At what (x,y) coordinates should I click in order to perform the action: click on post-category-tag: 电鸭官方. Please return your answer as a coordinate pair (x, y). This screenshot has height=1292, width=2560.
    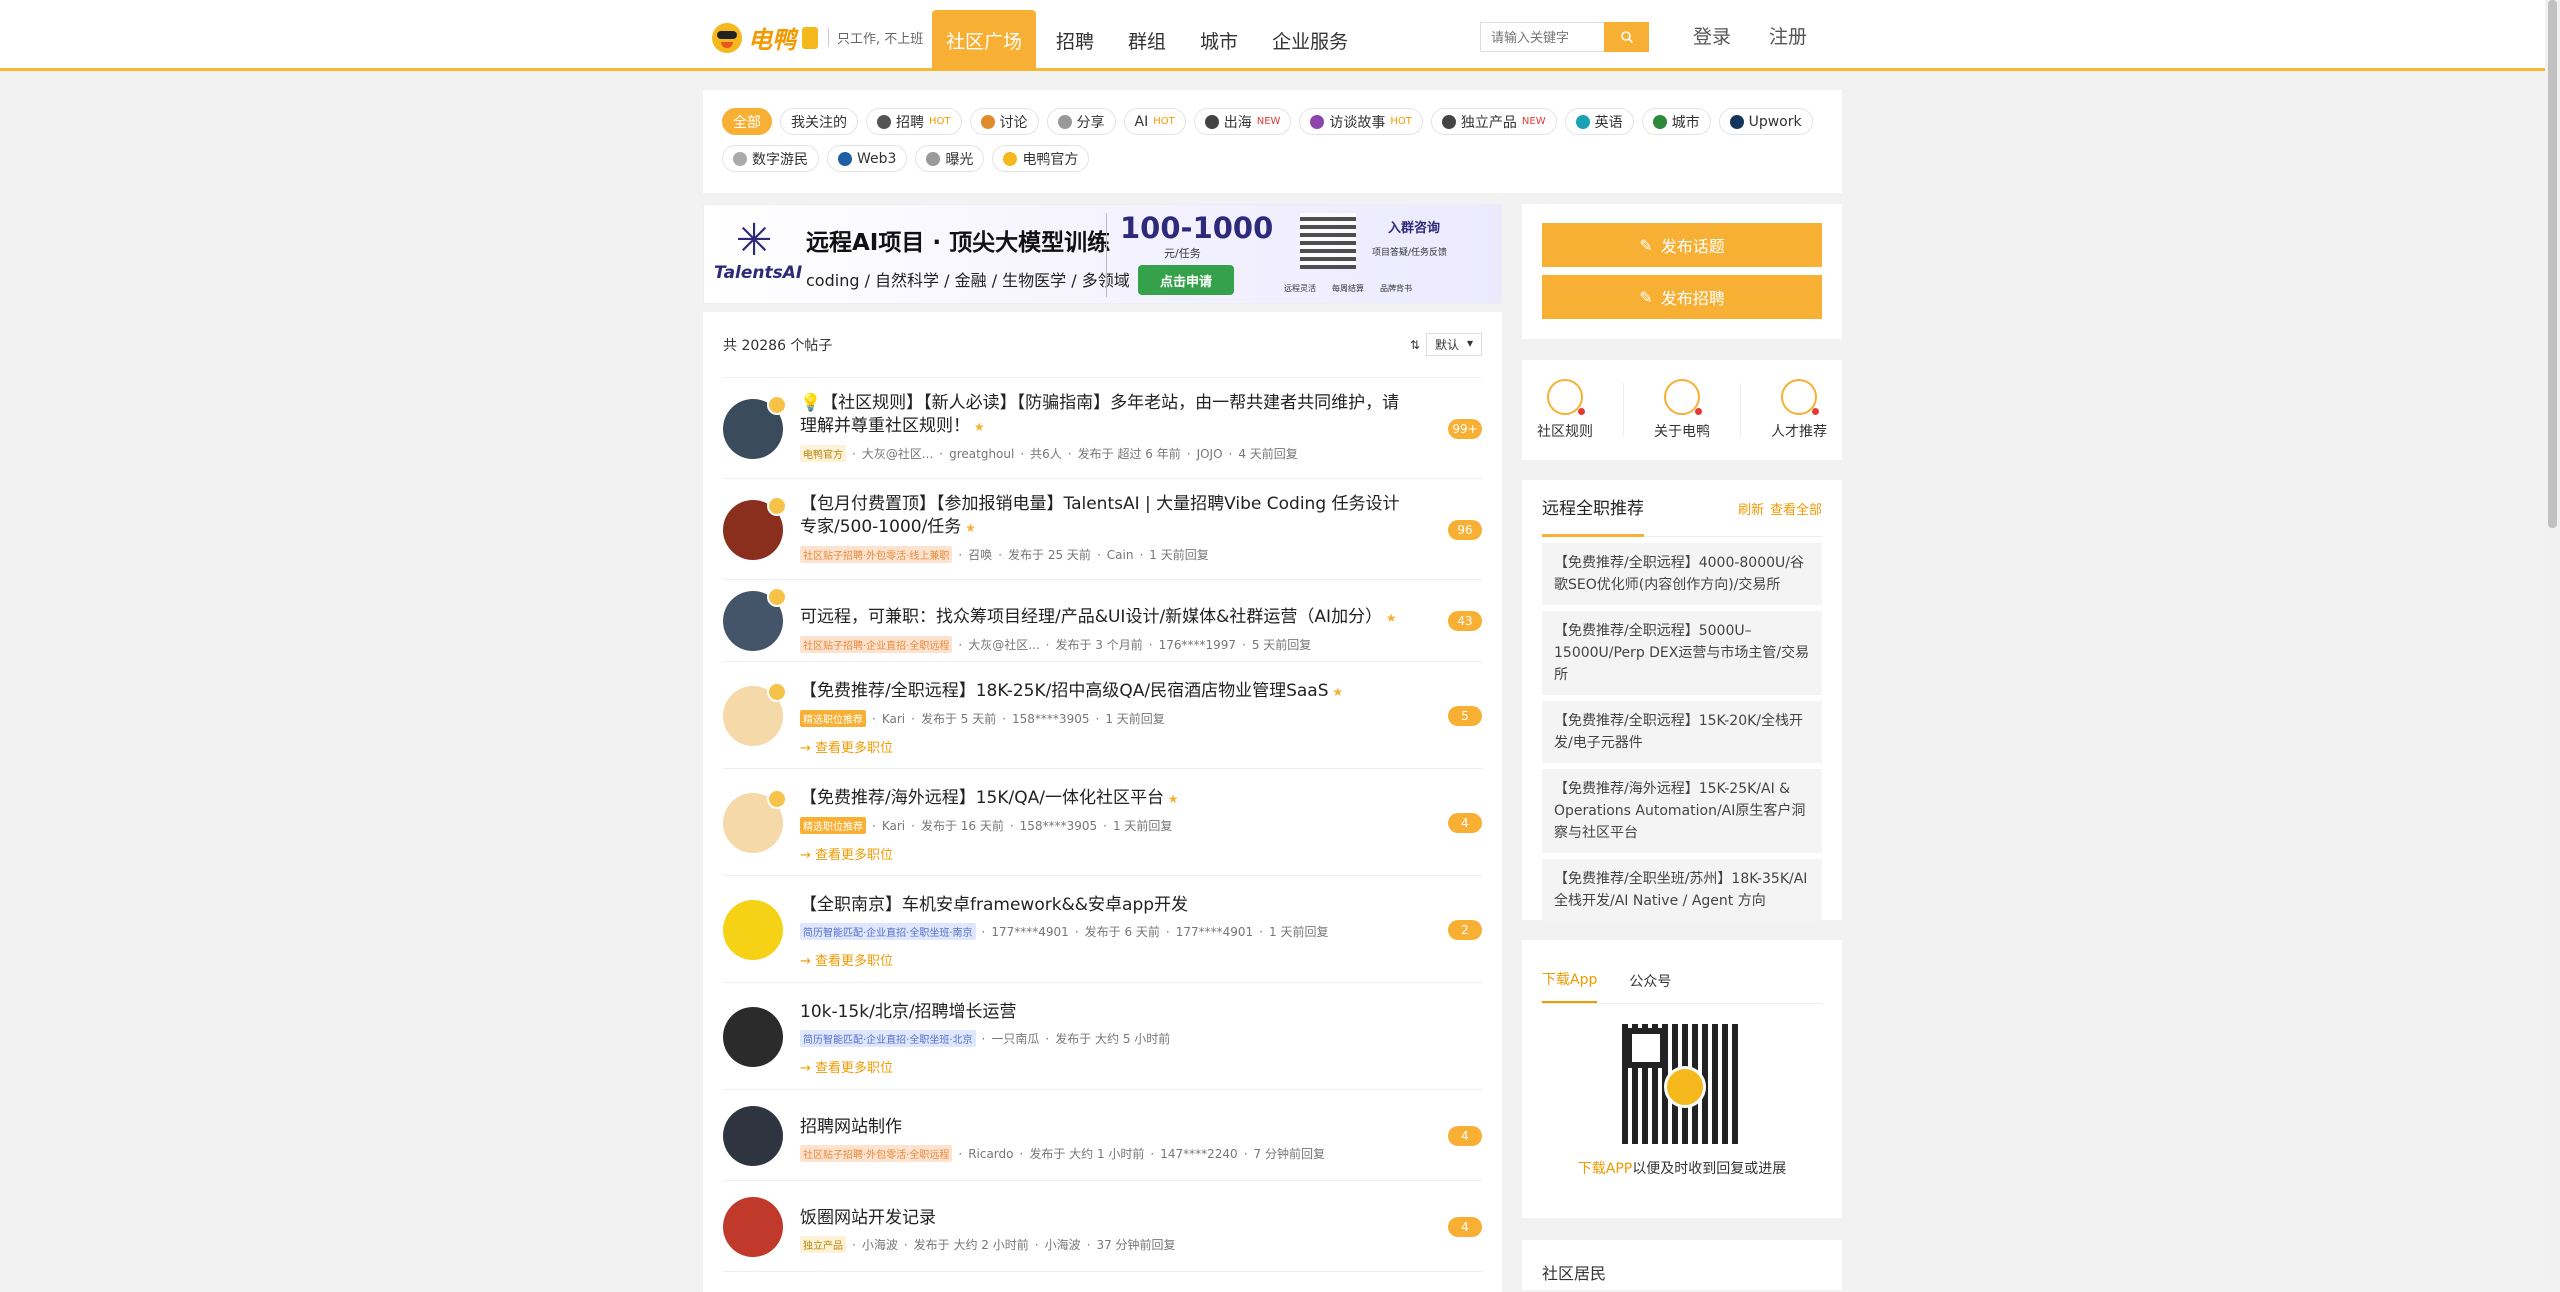
    Looking at the image, I should click on (823, 453).